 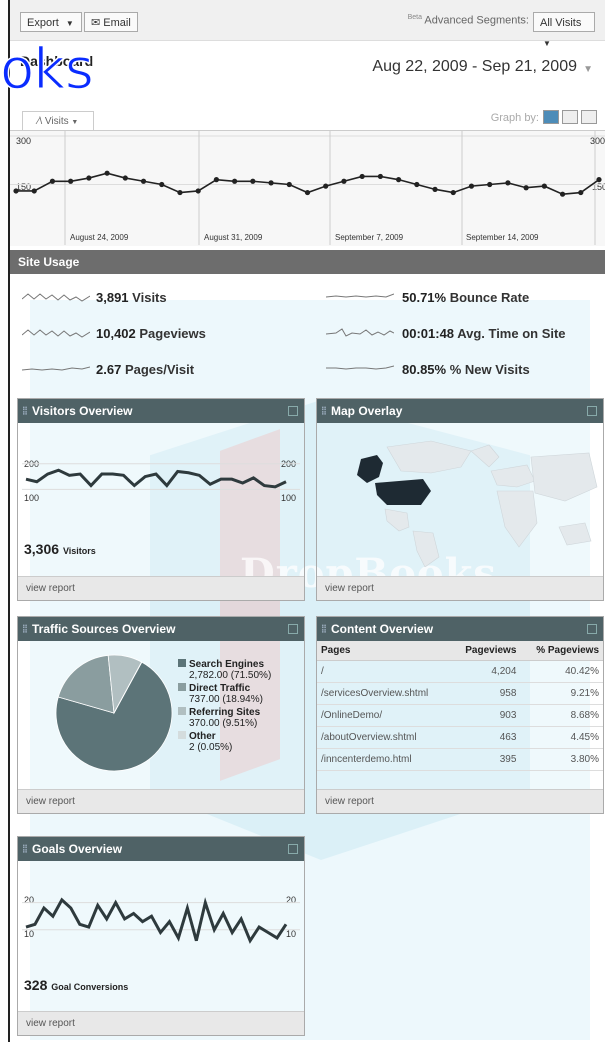 I want to click on table-row: /servicesOverview.shtml 958 9.21%, so click(x=460, y=693).